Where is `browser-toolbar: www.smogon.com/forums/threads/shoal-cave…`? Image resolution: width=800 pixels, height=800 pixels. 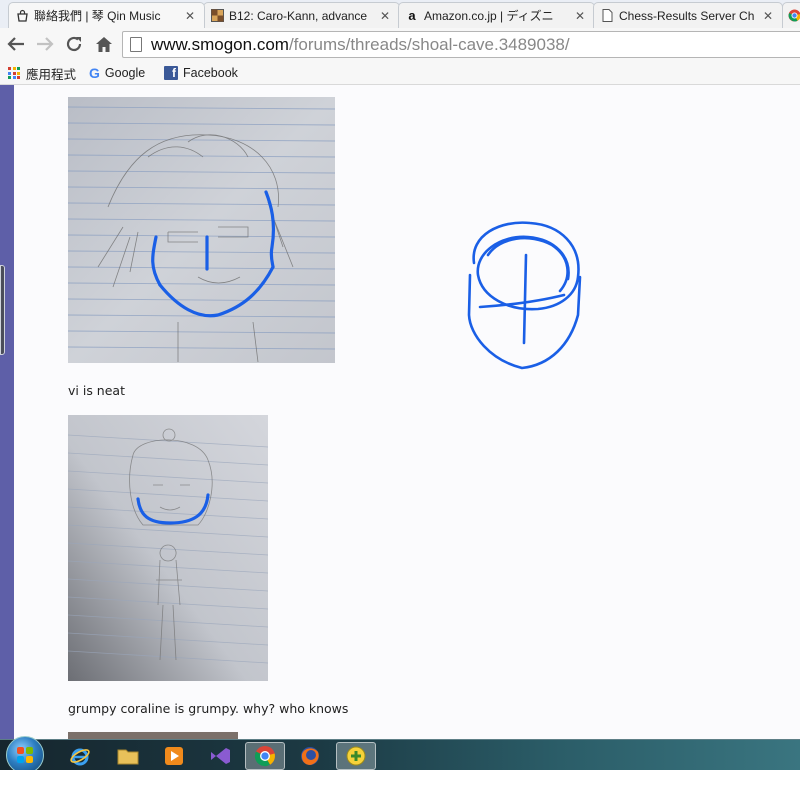
browser-toolbar: www.smogon.com/forums/threads/shoal-cave… is located at coordinates (400, 44).